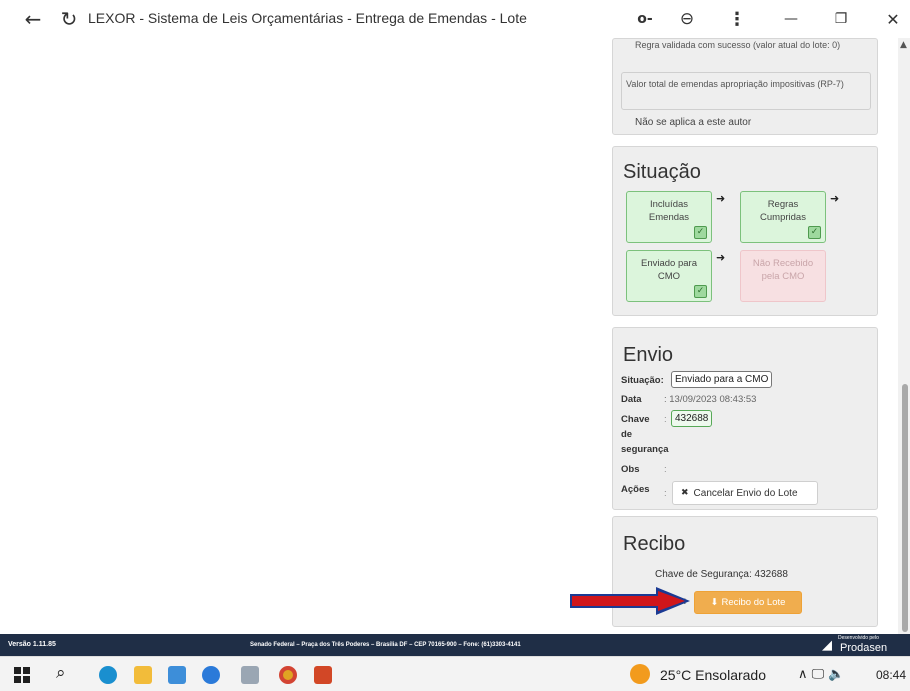 This screenshot has width=910, height=691. What do you see at coordinates (821, 674) in the screenshot?
I see `system-tray-icons: ∧ 🖵 🔈` at bounding box center [821, 674].